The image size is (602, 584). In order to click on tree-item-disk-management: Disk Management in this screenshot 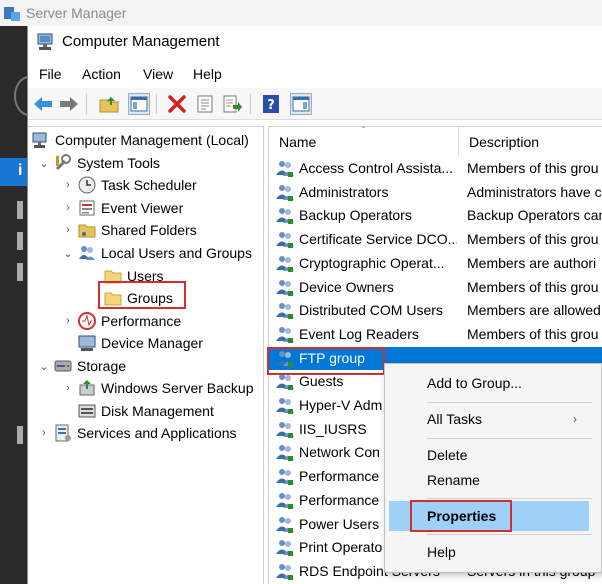, I will do `click(146, 411)`.